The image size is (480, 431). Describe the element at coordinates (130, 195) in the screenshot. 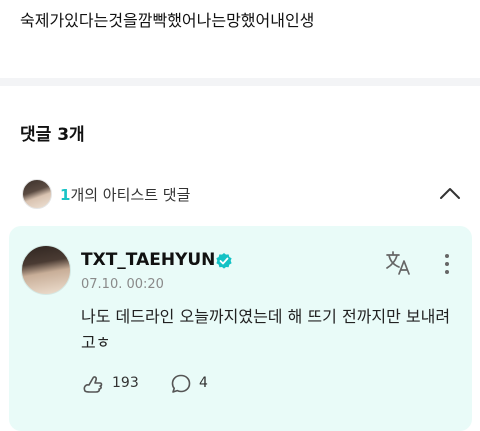

I see `artist-comments-text: 개의 아티스트 댓글` at that location.